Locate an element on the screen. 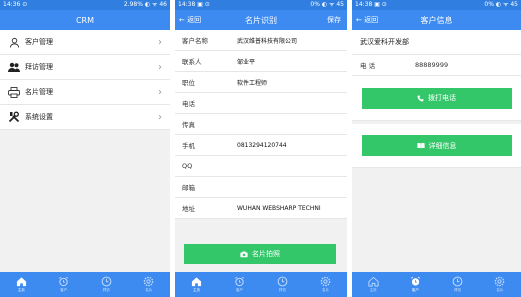 The height and width of the screenshot is (297, 521). details-button: 详细信息 is located at coordinates (436, 145).